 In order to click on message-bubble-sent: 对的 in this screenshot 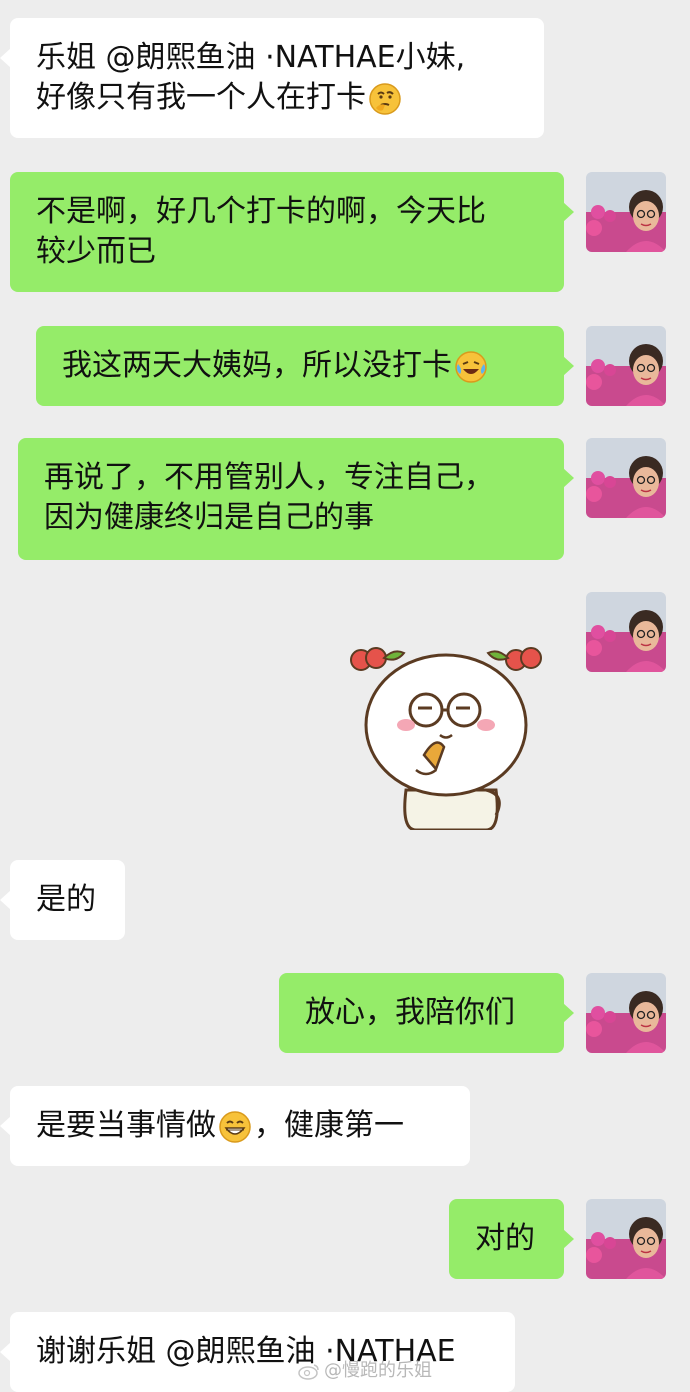, I will do `click(511, 1239)`.